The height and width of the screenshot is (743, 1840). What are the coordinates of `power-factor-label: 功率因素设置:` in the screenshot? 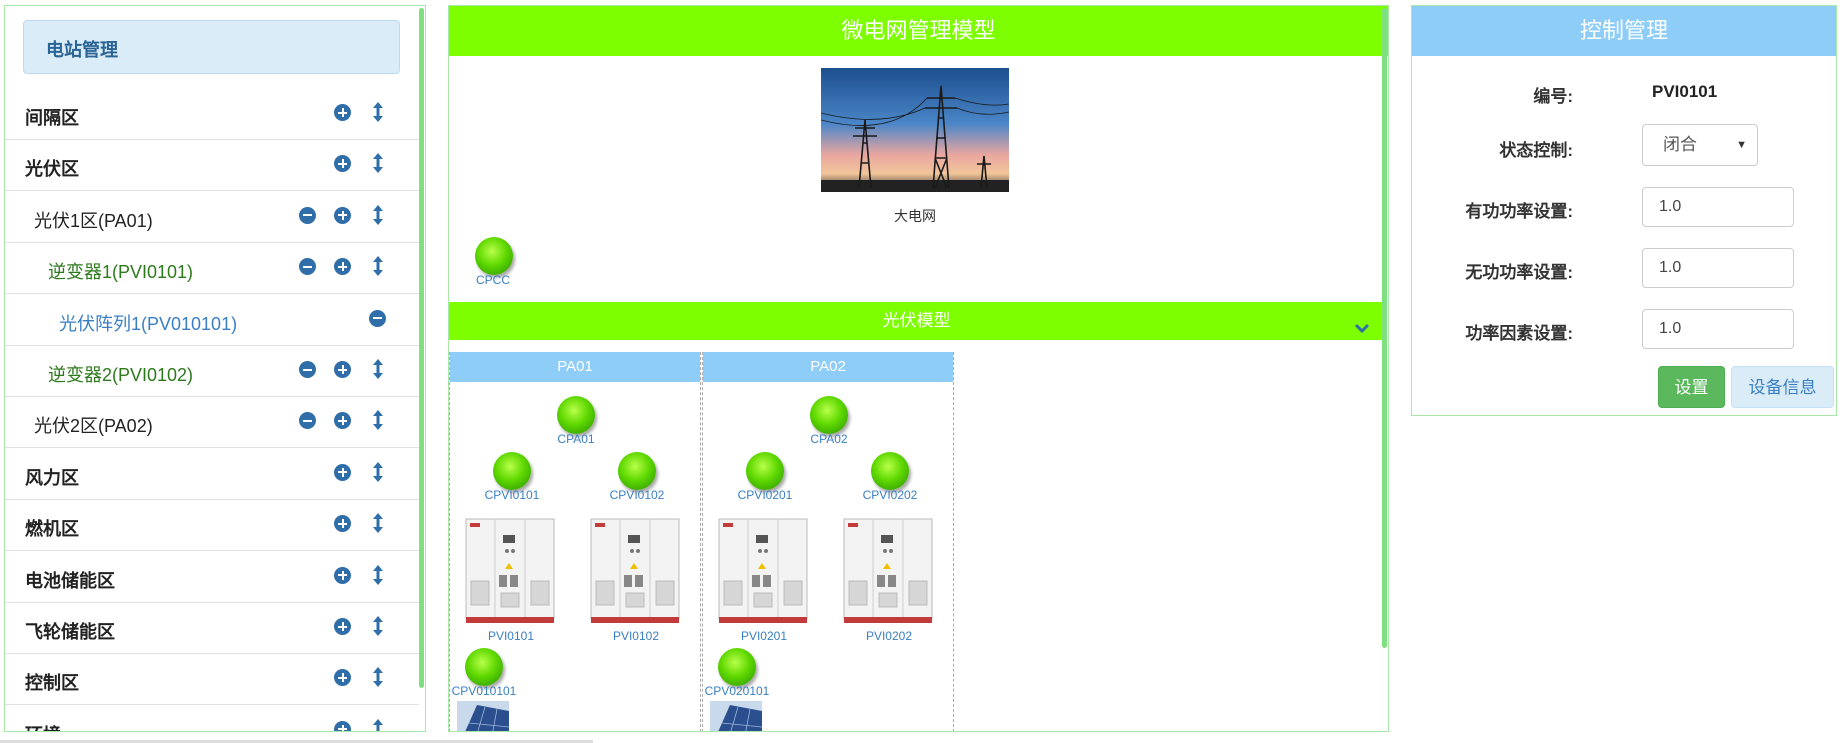 It's located at (1519, 333).